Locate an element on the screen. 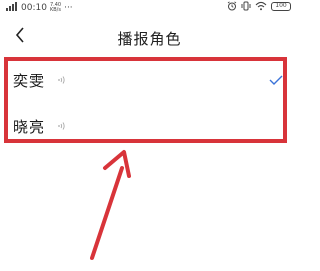  page-title: 播报角色 is located at coordinates (149, 39).